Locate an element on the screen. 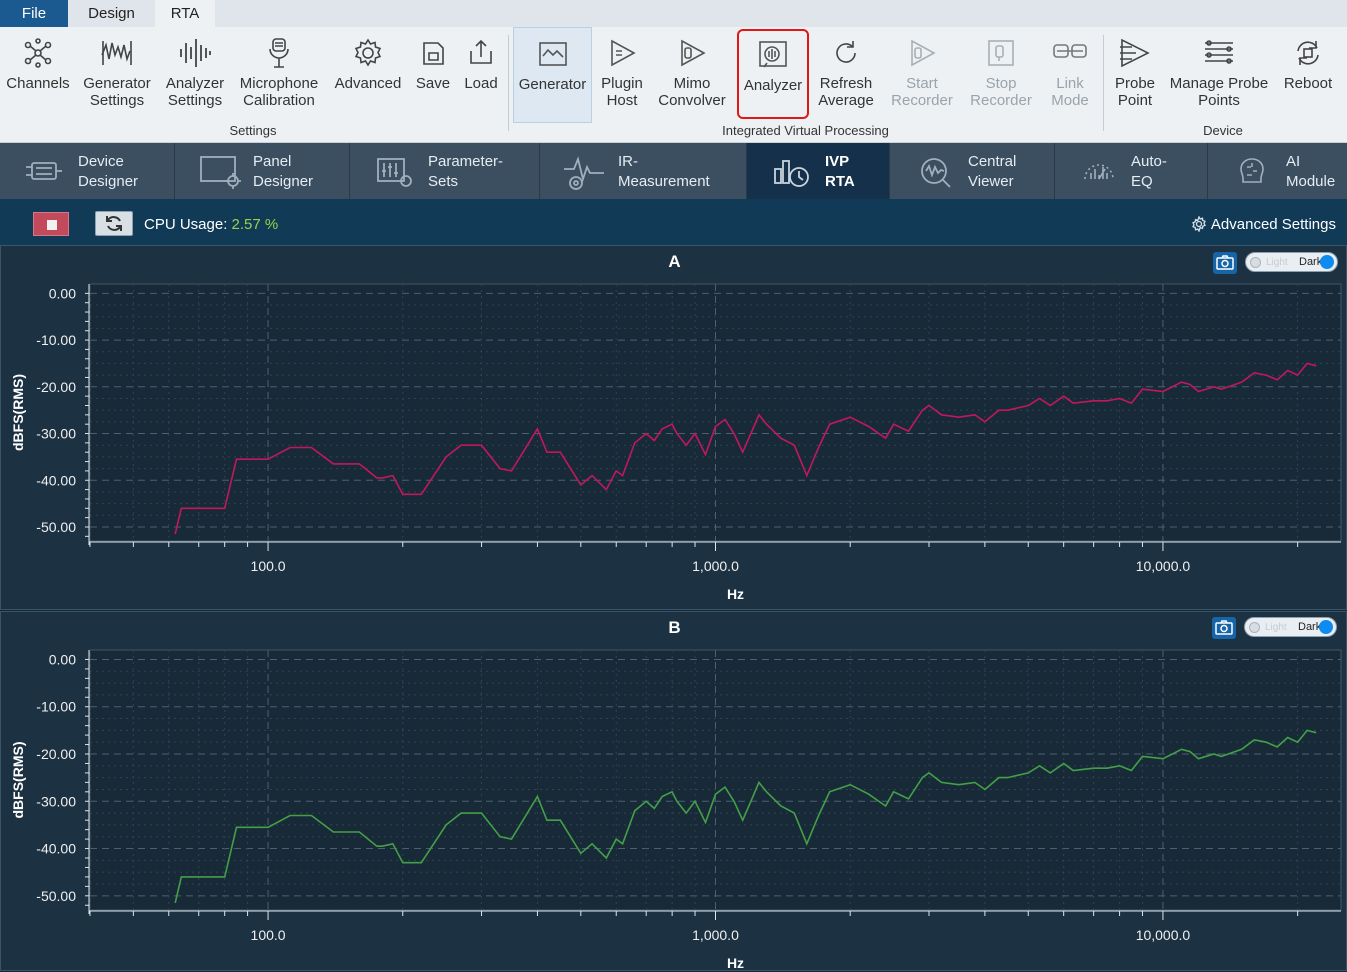 This screenshot has height=972, width=1347. analyzer-settings-label: Analyzer Settings is located at coordinates (195, 92).